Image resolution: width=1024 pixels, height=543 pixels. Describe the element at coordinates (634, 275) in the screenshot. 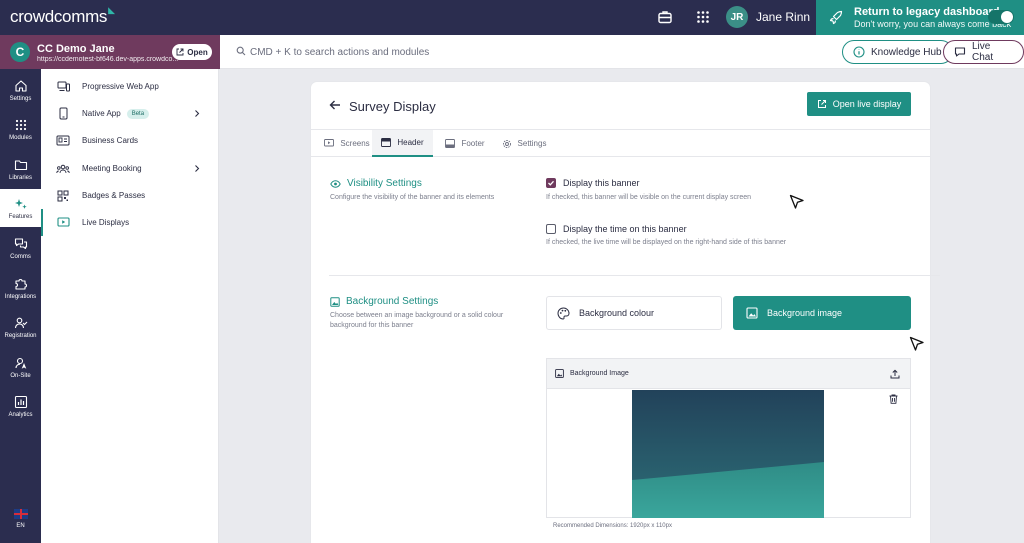

I see `section-divider` at that location.